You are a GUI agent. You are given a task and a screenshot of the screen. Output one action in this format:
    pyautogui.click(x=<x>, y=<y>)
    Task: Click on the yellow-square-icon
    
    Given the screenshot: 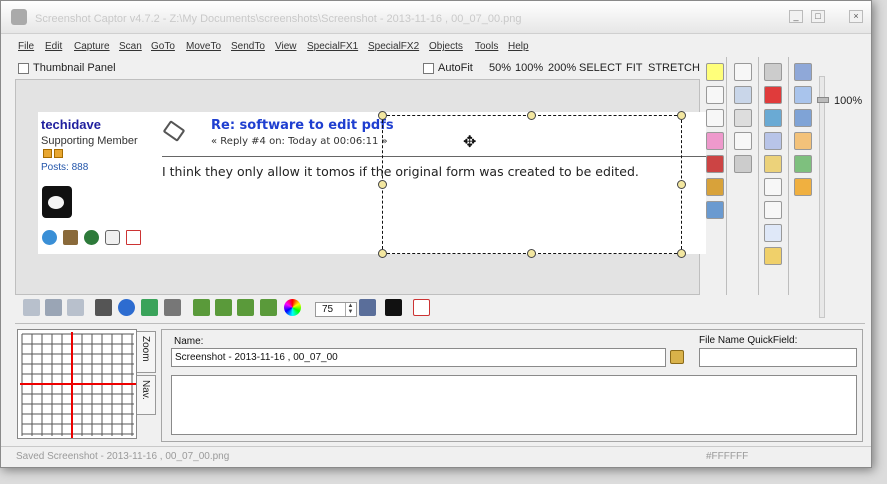 What is the action you would take?
    pyautogui.click(x=715, y=72)
    